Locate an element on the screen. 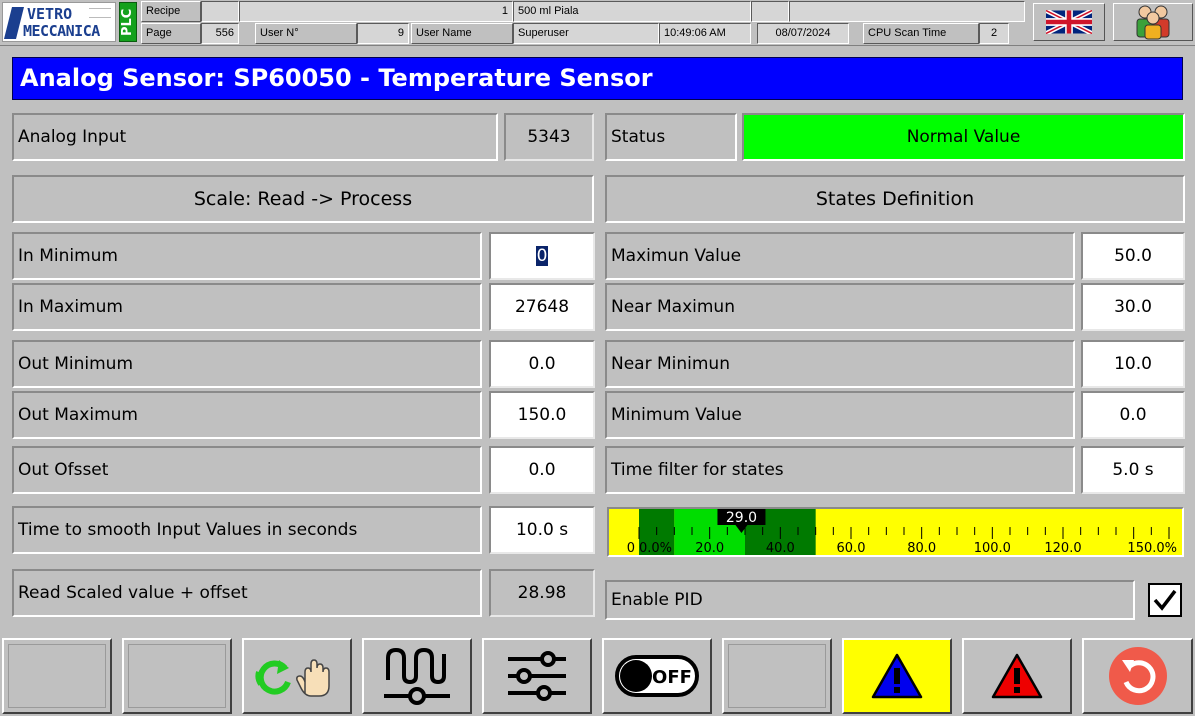  max-value-input: 50.0 is located at coordinates (1133, 256).